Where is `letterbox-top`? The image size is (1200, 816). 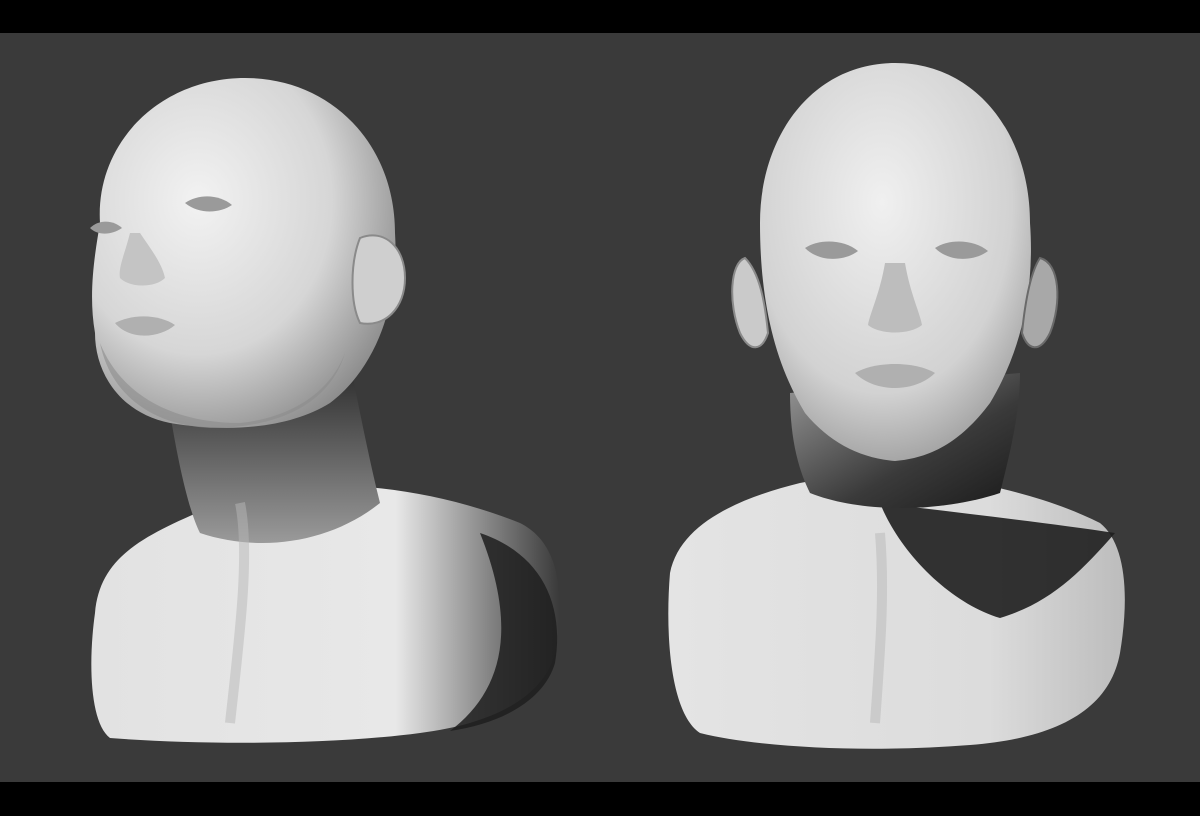 letterbox-top is located at coordinates (600, 16).